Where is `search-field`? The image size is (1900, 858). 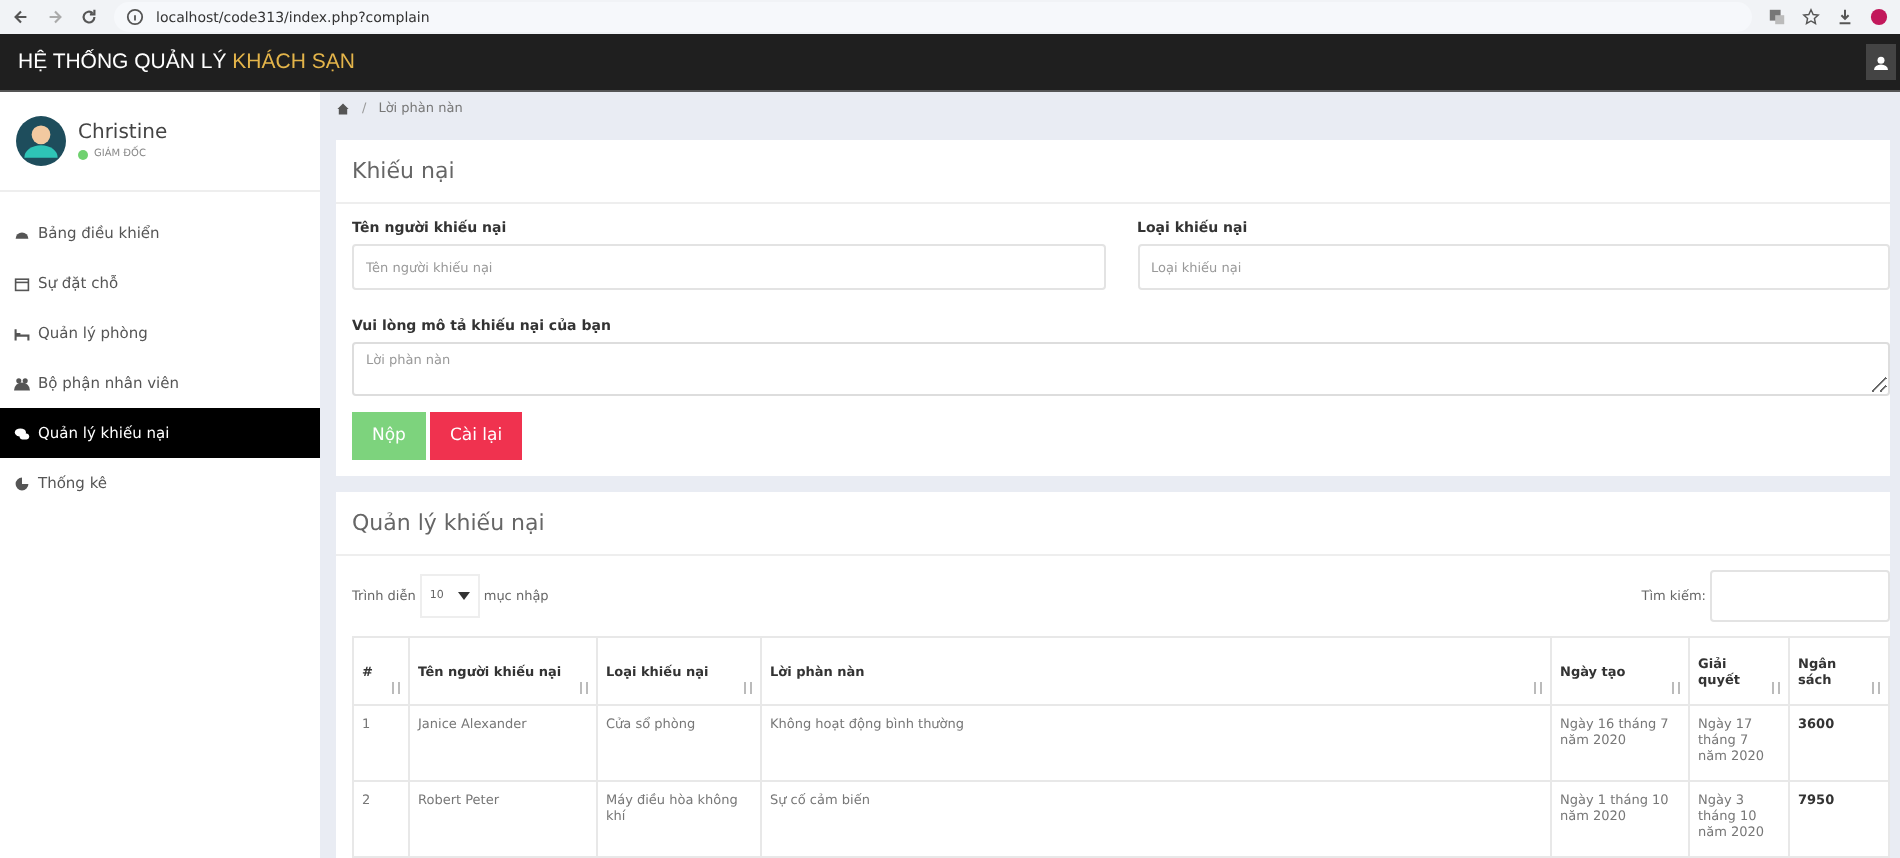 search-field is located at coordinates (1800, 596).